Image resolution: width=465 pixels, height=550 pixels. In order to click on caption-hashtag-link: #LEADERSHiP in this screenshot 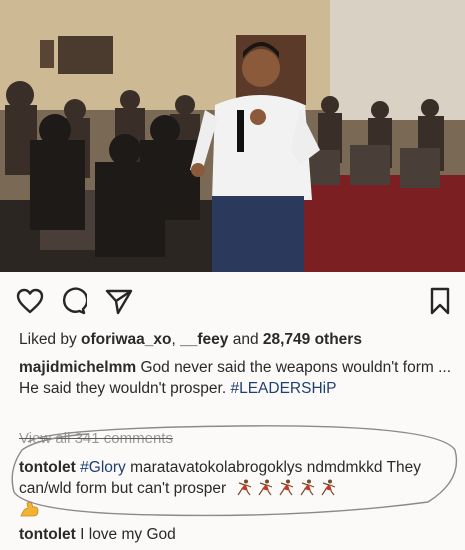, I will do `click(283, 388)`.